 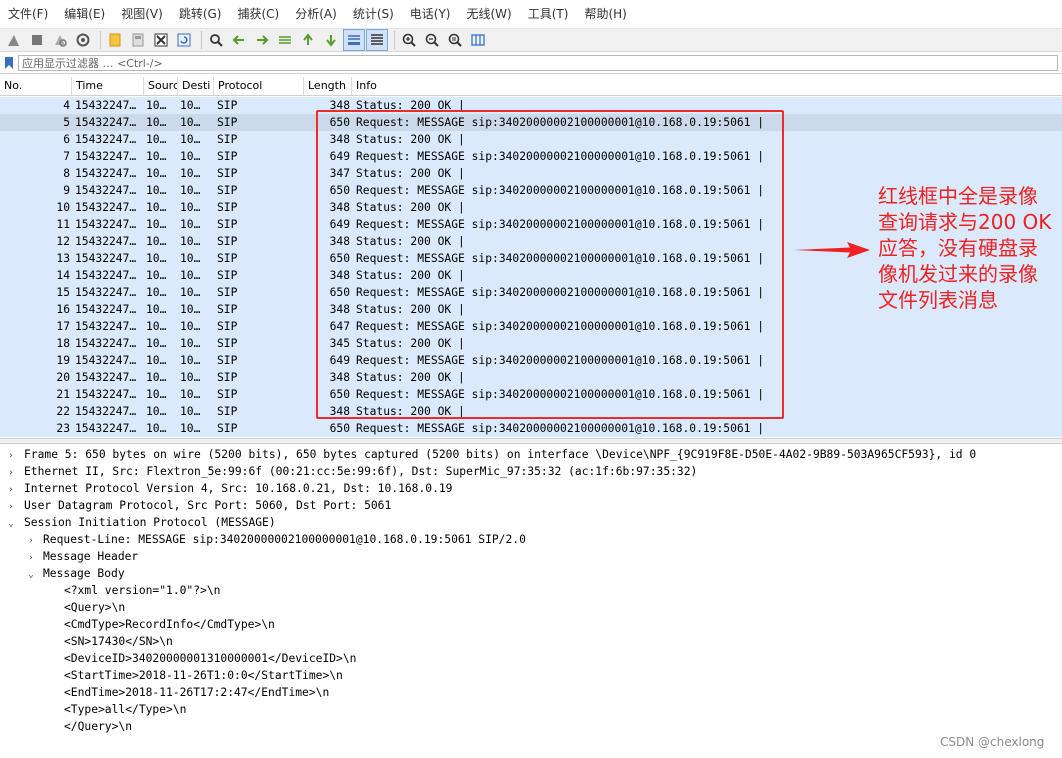 What do you see at coordinates (531, 173) in the screenshot?
I see `packet-row: 8 15432247… 10… 10… SIP 347 Status: 200 OK |` at bounding box center [531, 173].